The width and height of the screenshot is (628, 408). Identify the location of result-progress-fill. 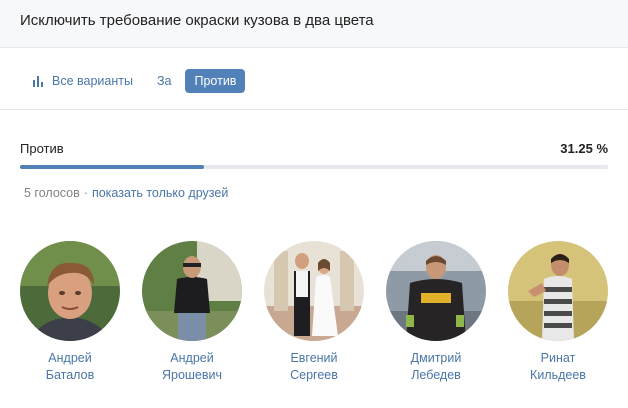
(112, 167).